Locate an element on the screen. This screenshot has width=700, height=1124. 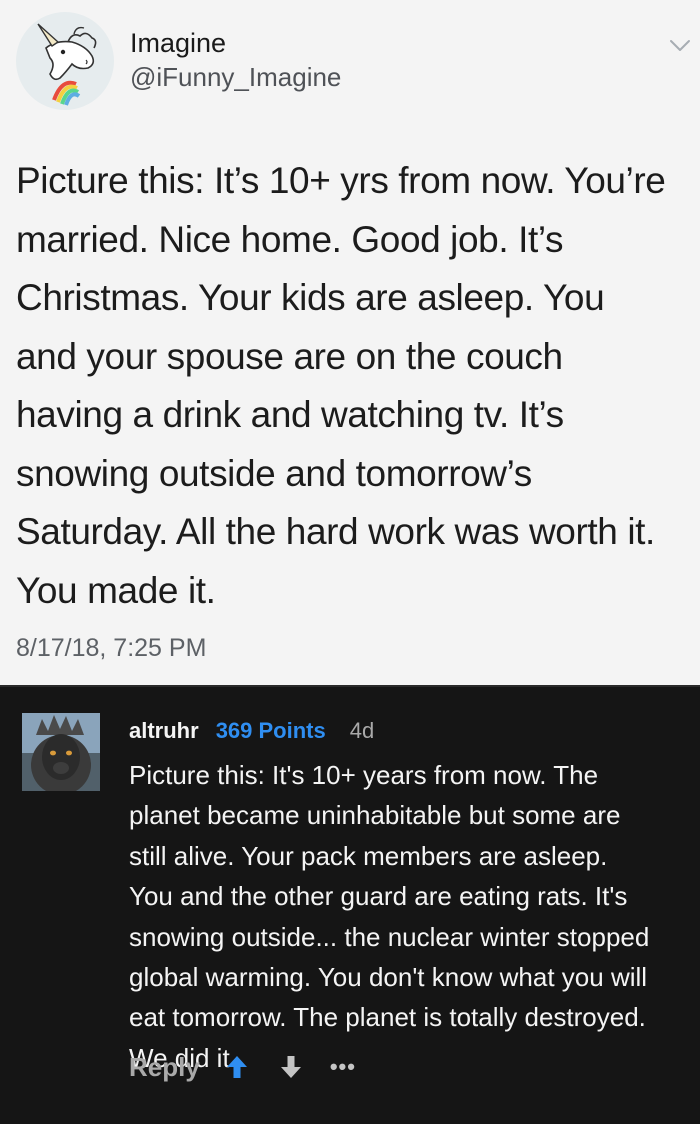
comment-points: 369 Points is located at coordinates (270, 730).